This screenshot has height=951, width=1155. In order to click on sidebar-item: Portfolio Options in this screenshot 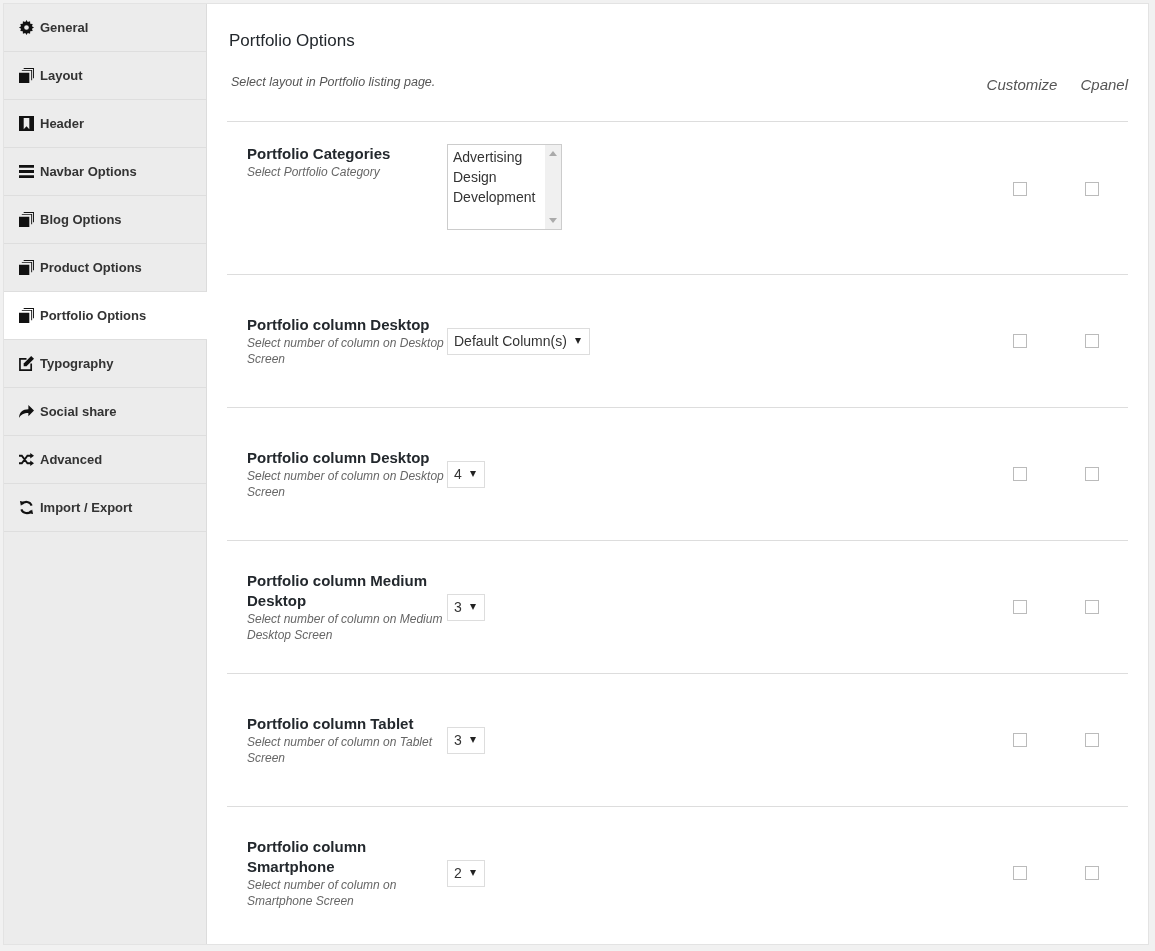, I will do `click(105, 316)`.